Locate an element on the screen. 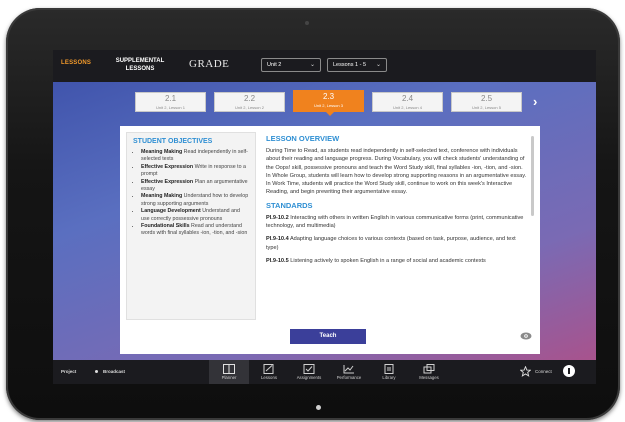 The image size is (625, 422). nav-label: Assignments is located at coordinates (309, 377).